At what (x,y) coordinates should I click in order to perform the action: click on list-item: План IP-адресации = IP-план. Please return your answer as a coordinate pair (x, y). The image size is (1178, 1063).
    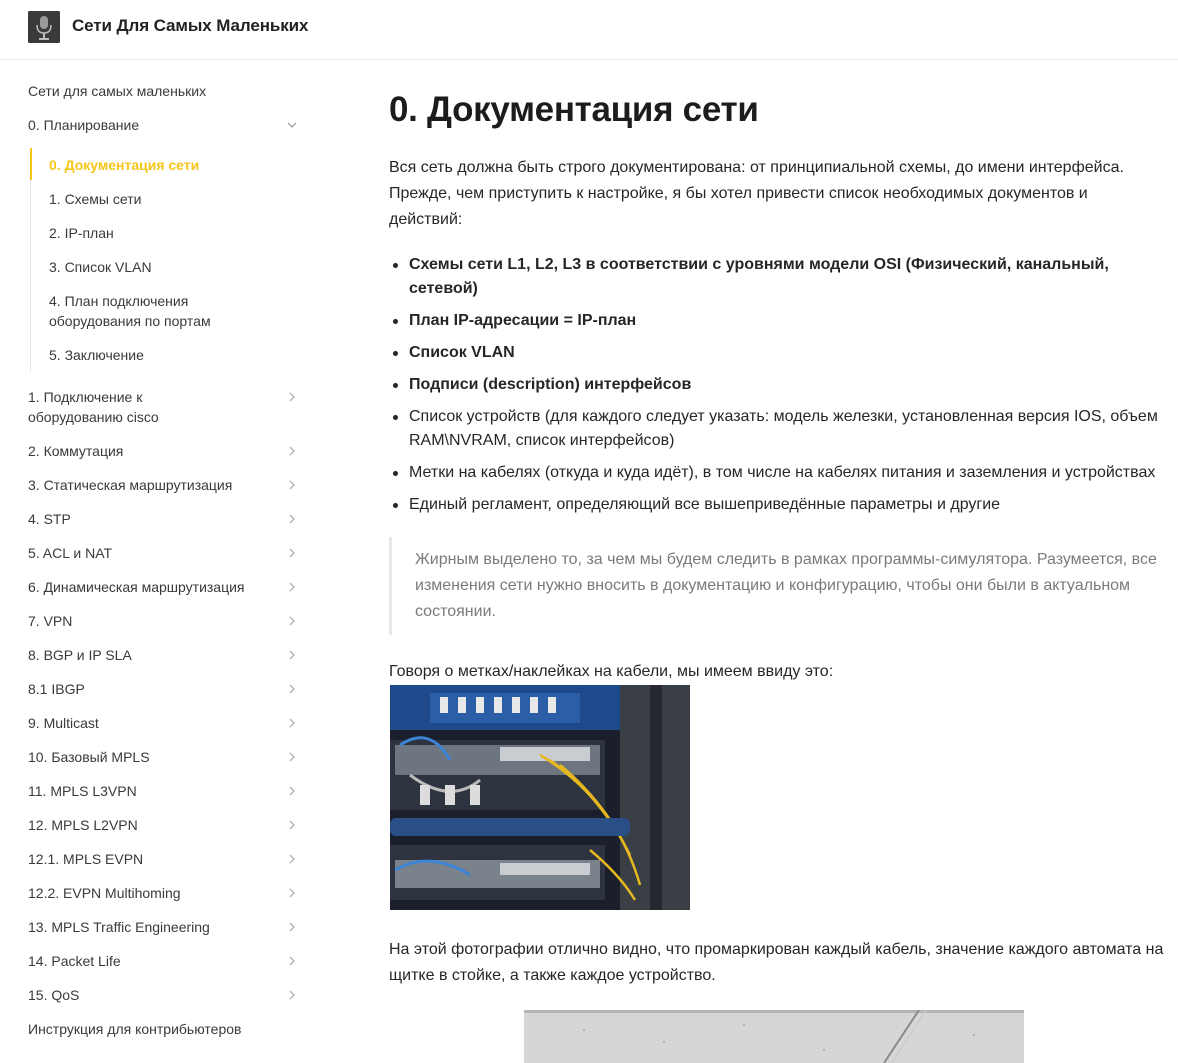
    Looking at the image, I should click on (776, 321).